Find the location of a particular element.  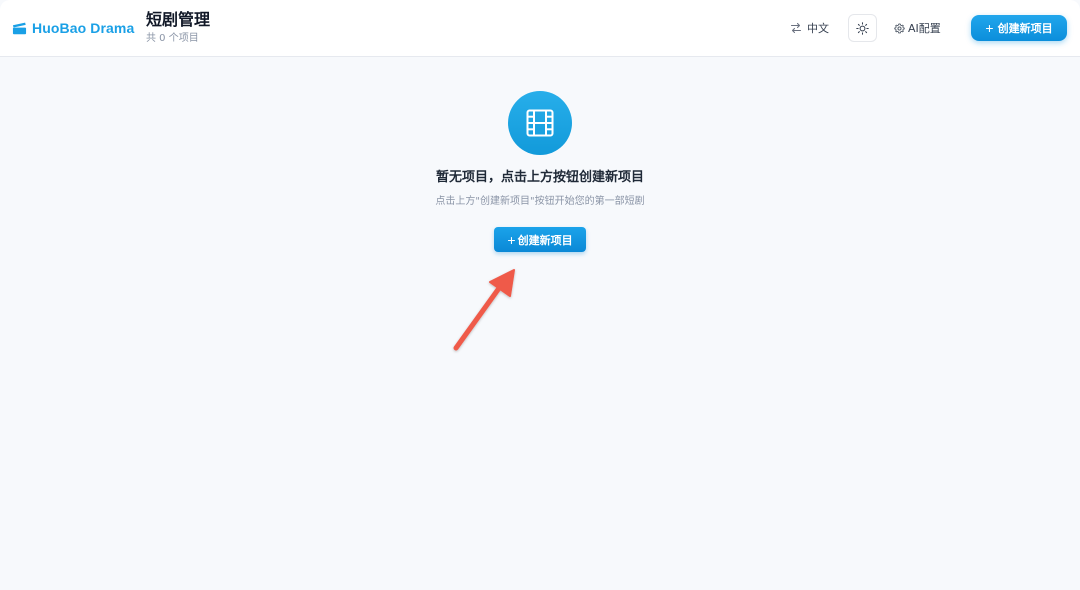

title-block: 短剧管理 共 0 个项目 is located at coordinates (178, 27).